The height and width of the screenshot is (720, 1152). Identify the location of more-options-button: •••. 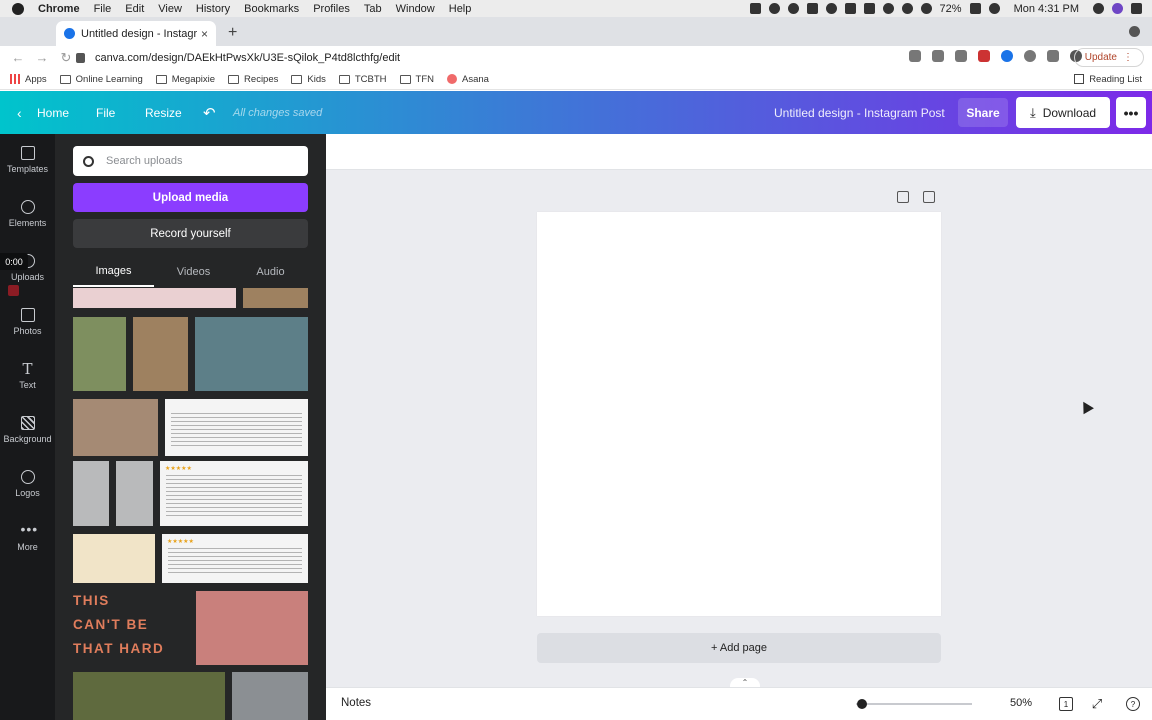
(1131, 112).